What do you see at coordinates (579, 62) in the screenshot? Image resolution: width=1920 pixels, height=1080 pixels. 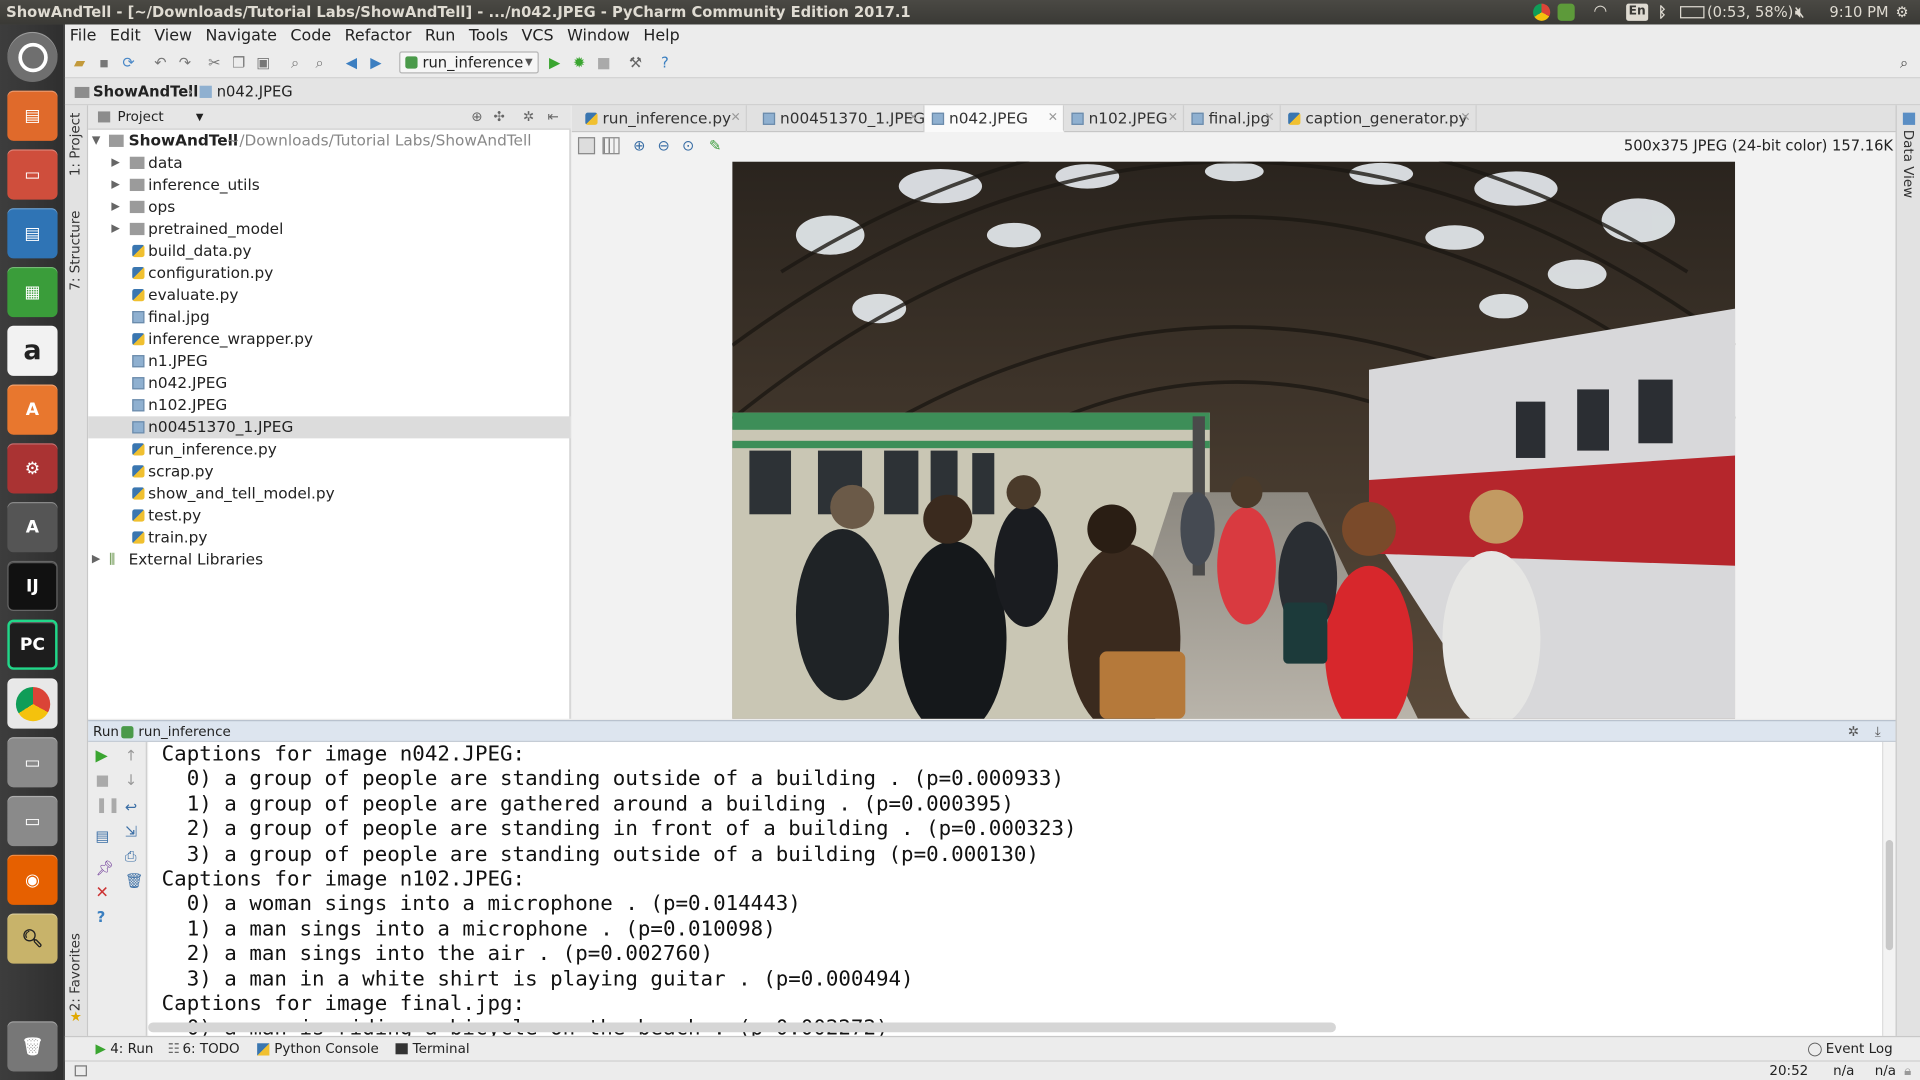 I see `debug-icon: ✹` at bounding box center [579, 62].